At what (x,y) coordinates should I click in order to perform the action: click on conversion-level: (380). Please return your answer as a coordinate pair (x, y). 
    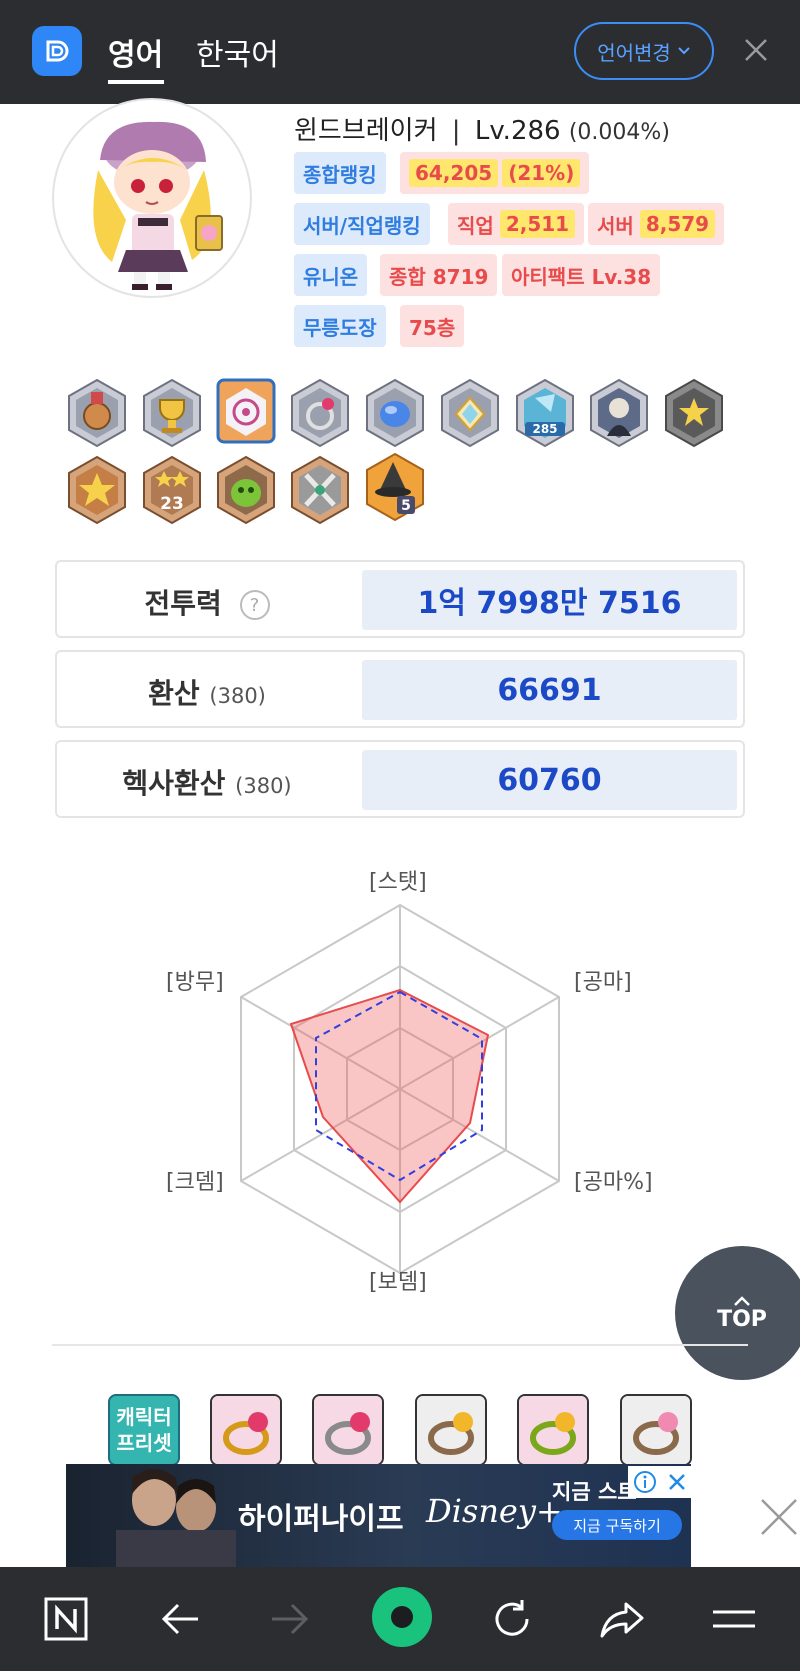
    Looking at the image, I should click on (237, 696).